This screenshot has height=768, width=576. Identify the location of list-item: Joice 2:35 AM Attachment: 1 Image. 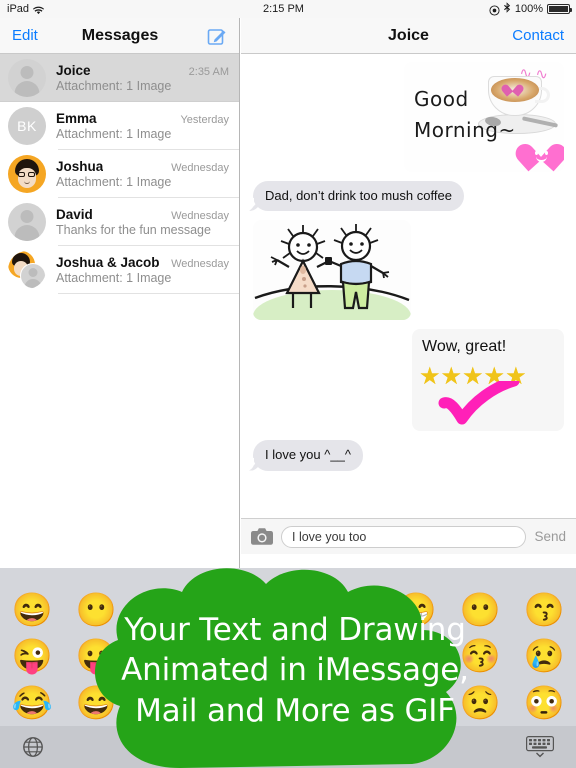
(119, 78).